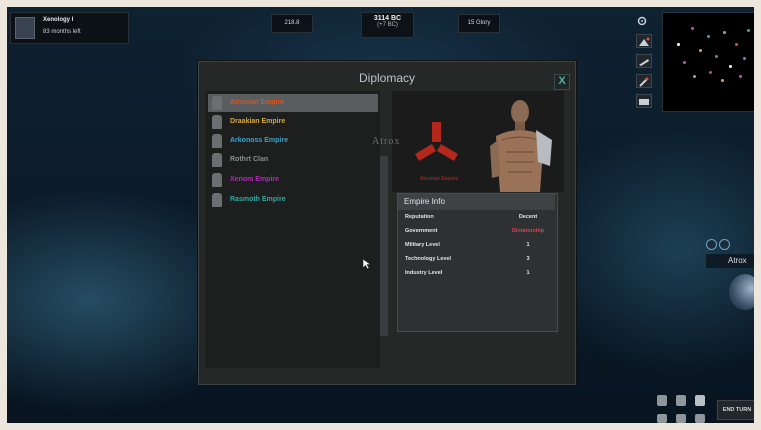 The image size is (761, 430). What do you see at coordinates (424, 201) in the screenshot?
I see `empire-info-title: Empire Info` at bounding box center [424, 201].